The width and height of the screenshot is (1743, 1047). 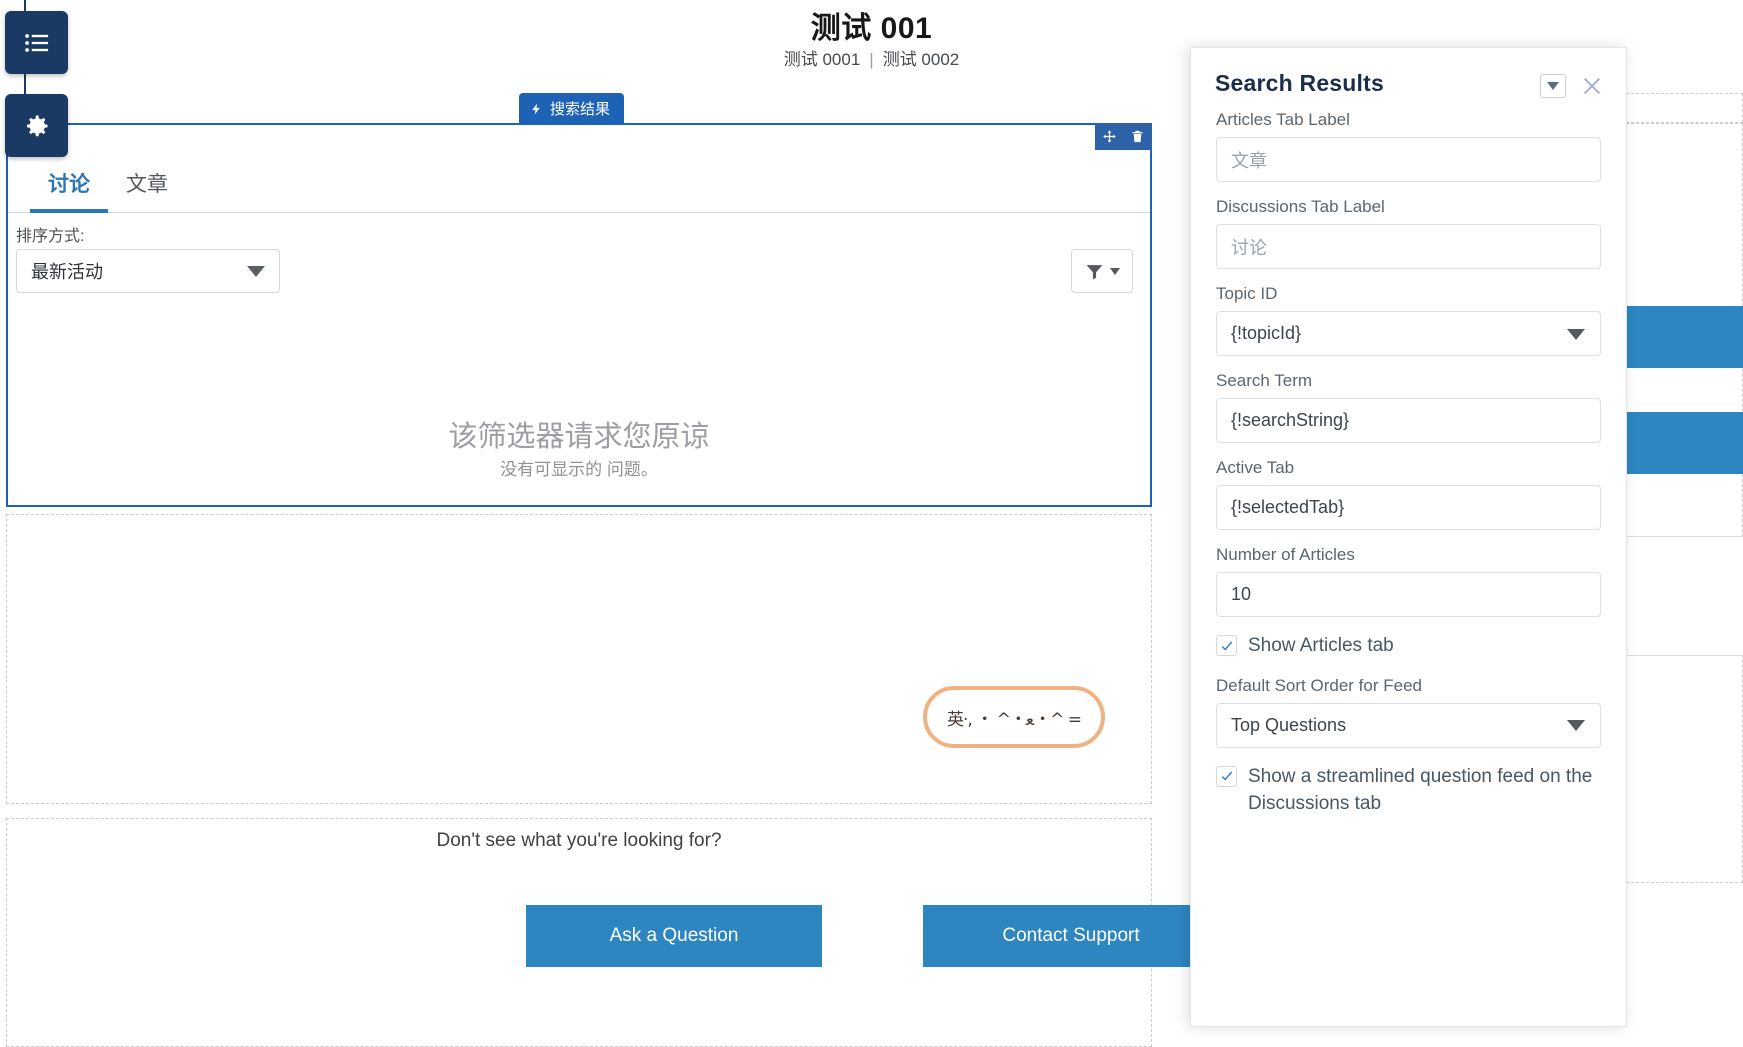 I want to click on topic-id-value: {!topicId}, so click(x=1266, y=333).